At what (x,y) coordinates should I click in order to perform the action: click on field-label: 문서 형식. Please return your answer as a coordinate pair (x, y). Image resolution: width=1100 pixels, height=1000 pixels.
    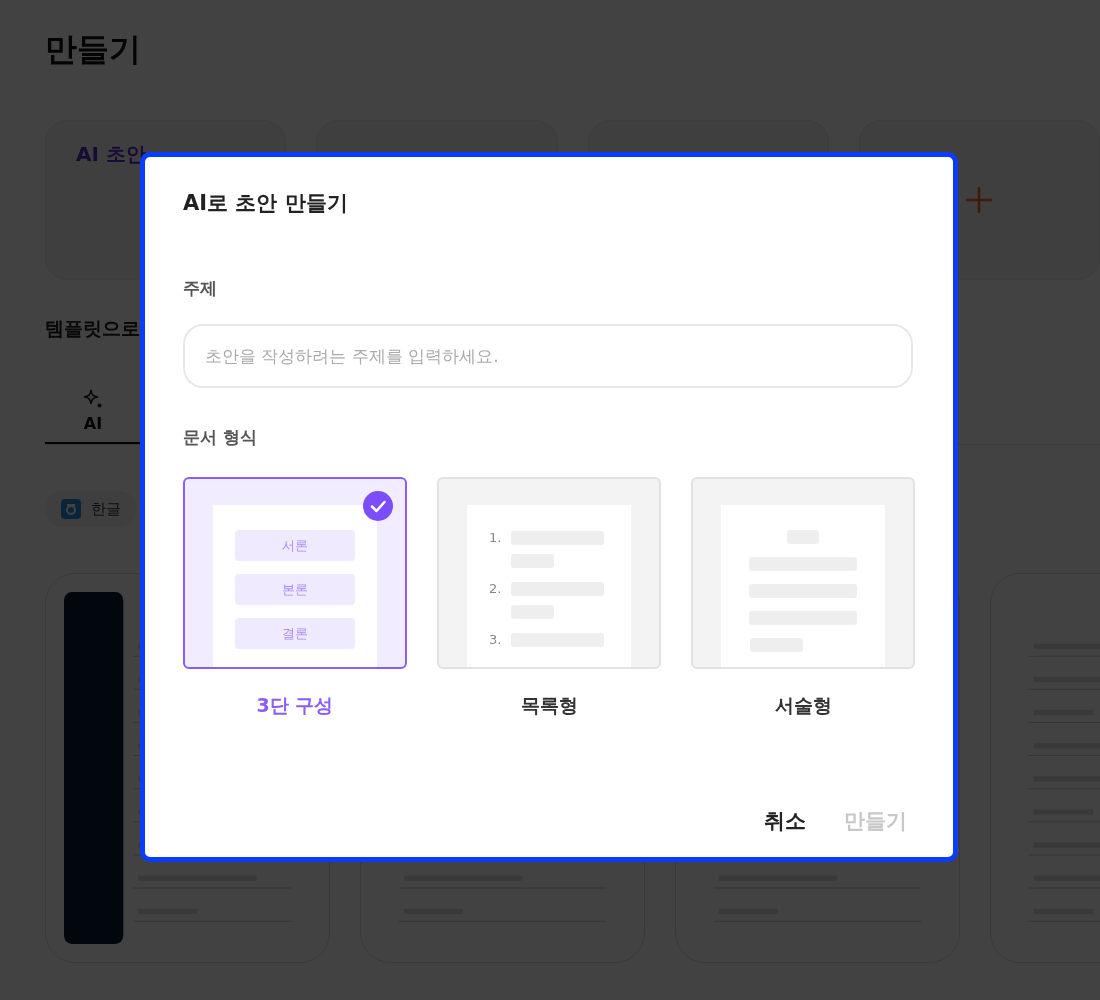
    Looking at the image, I should click on (220, 437).